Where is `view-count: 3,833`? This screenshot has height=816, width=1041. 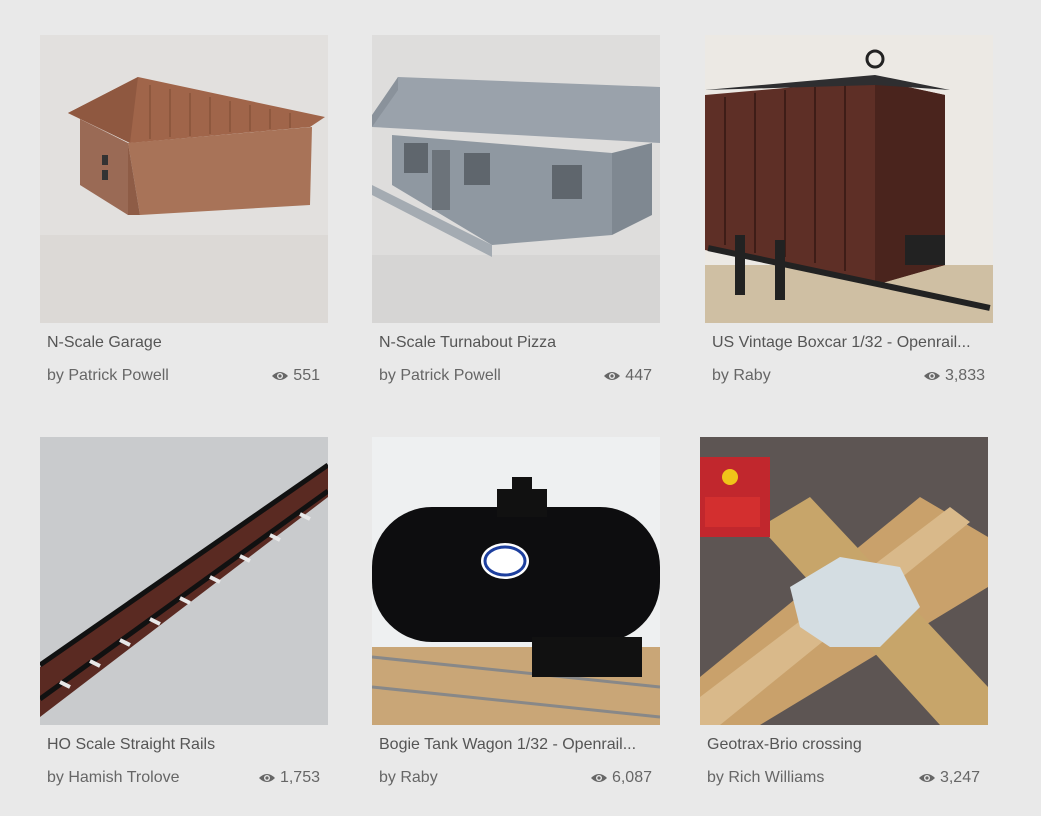
view-count: 3,833 is located at coordinates (954, 376).